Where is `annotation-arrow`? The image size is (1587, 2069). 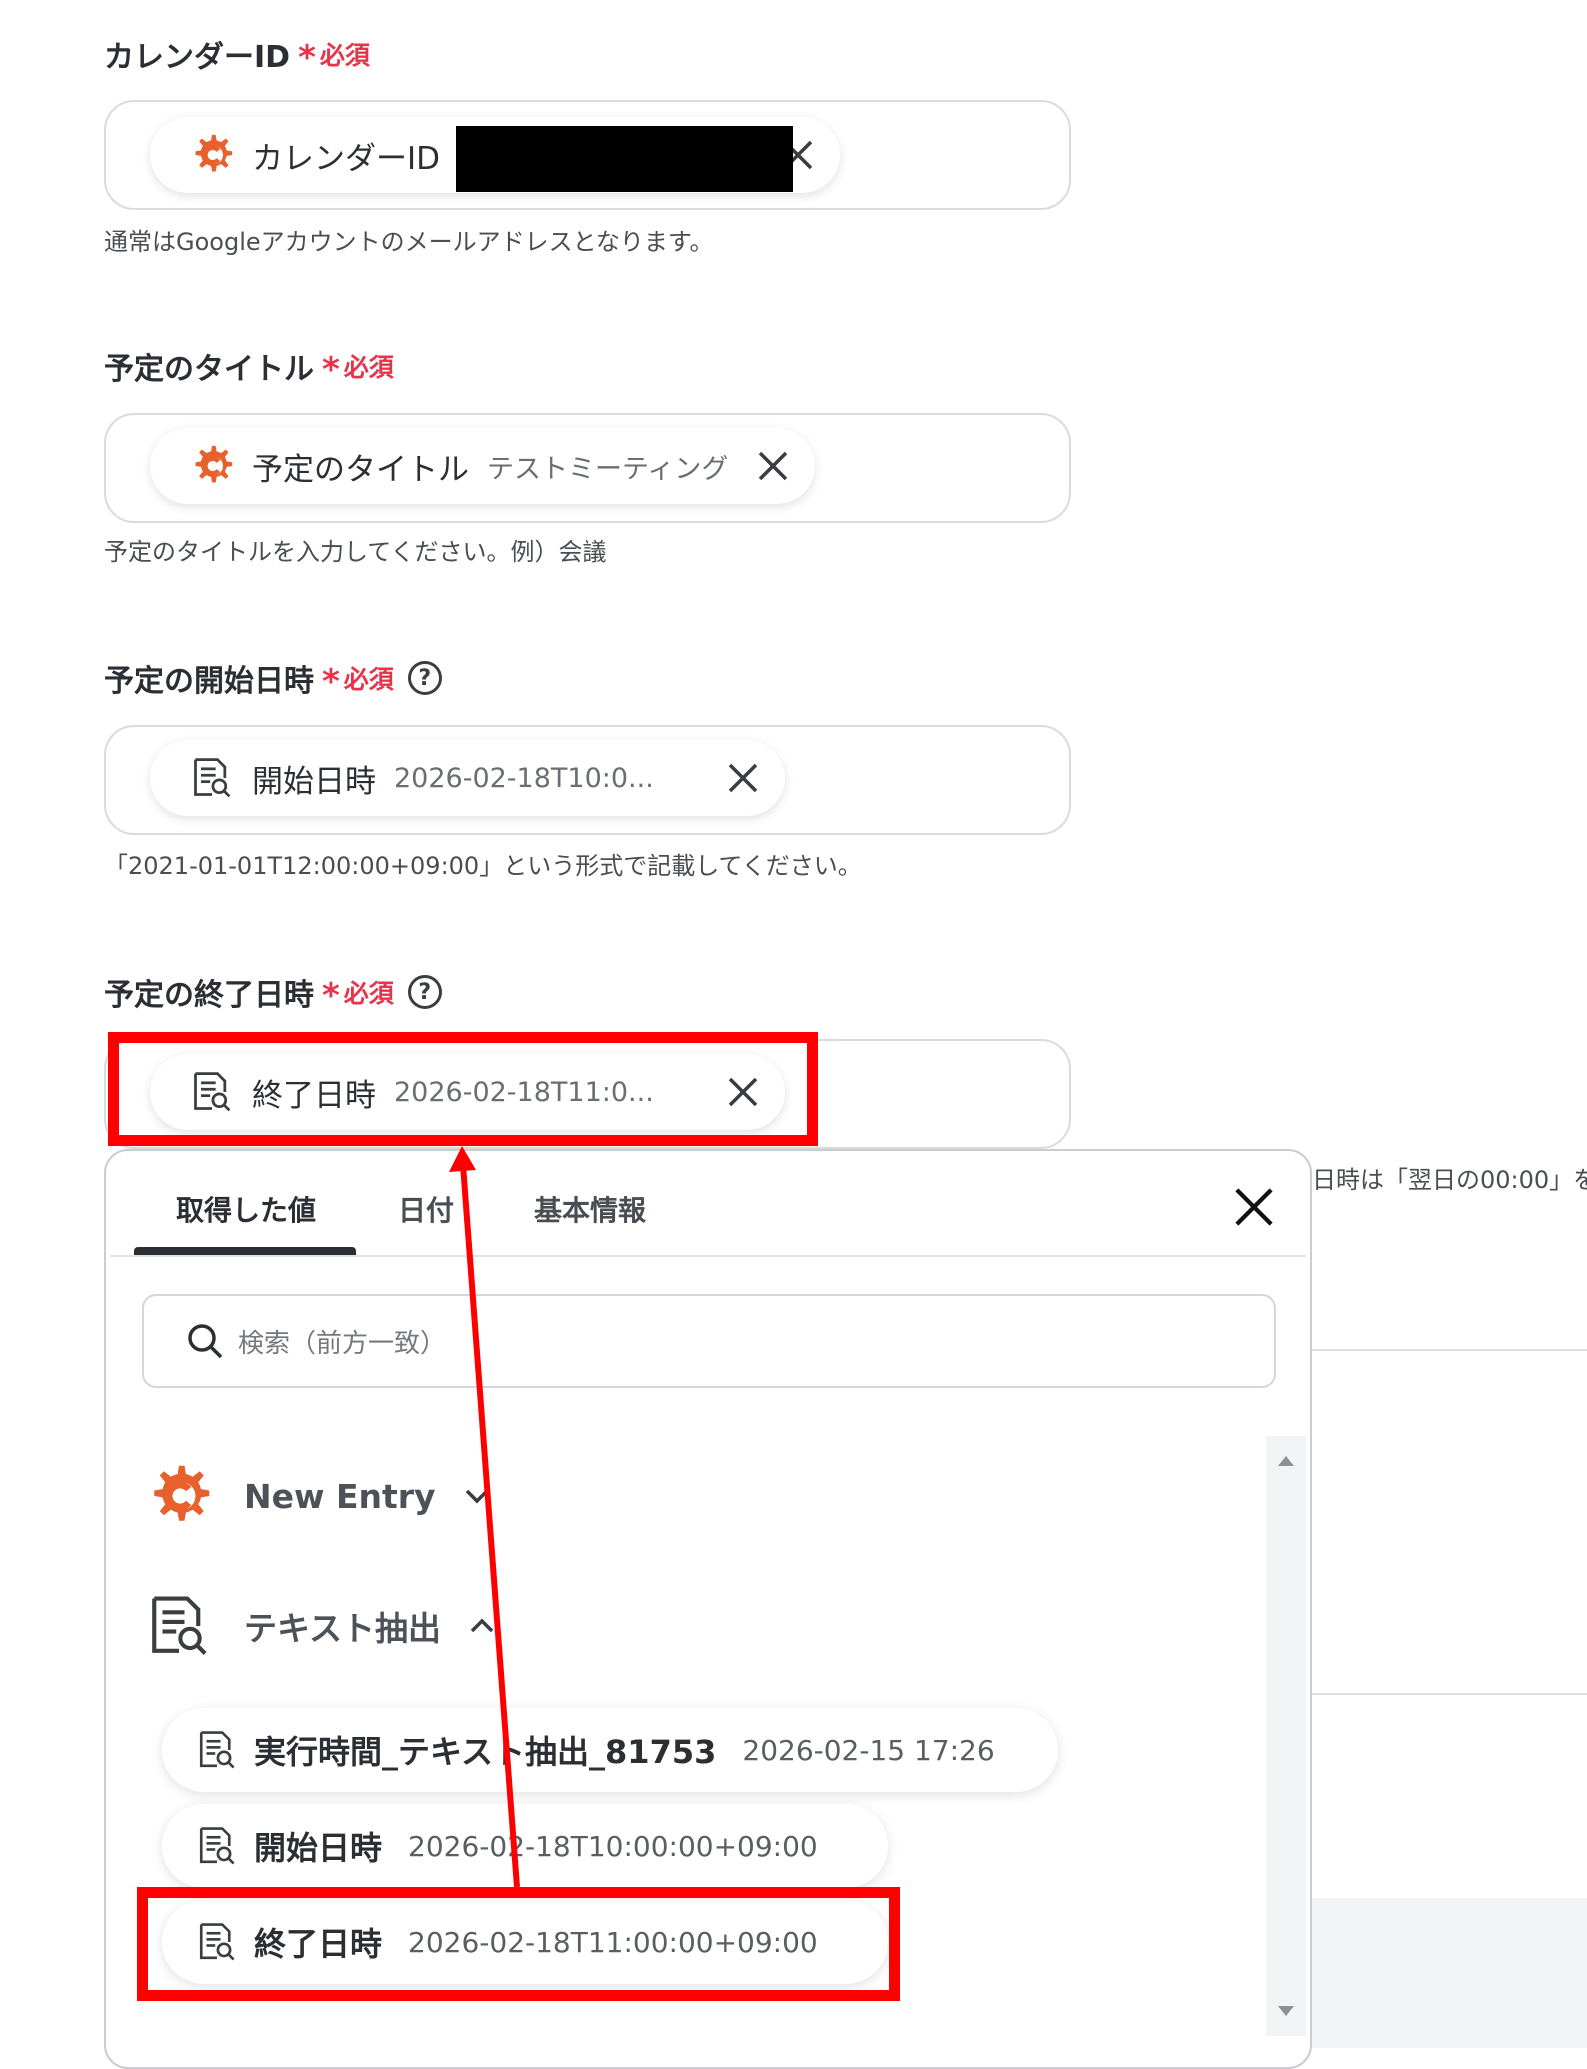
annotation-arrow is located at coordinates (484, 1517).